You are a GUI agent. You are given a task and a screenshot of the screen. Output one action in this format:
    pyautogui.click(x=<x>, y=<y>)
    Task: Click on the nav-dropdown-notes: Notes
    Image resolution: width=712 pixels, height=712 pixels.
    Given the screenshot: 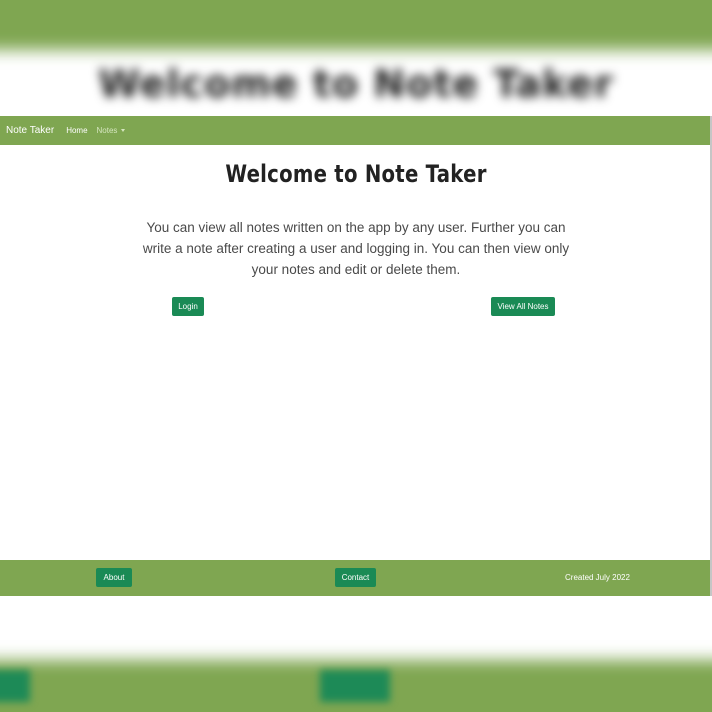 What is the action you would take?
    pyautogui.click(x=111, y=130)
    